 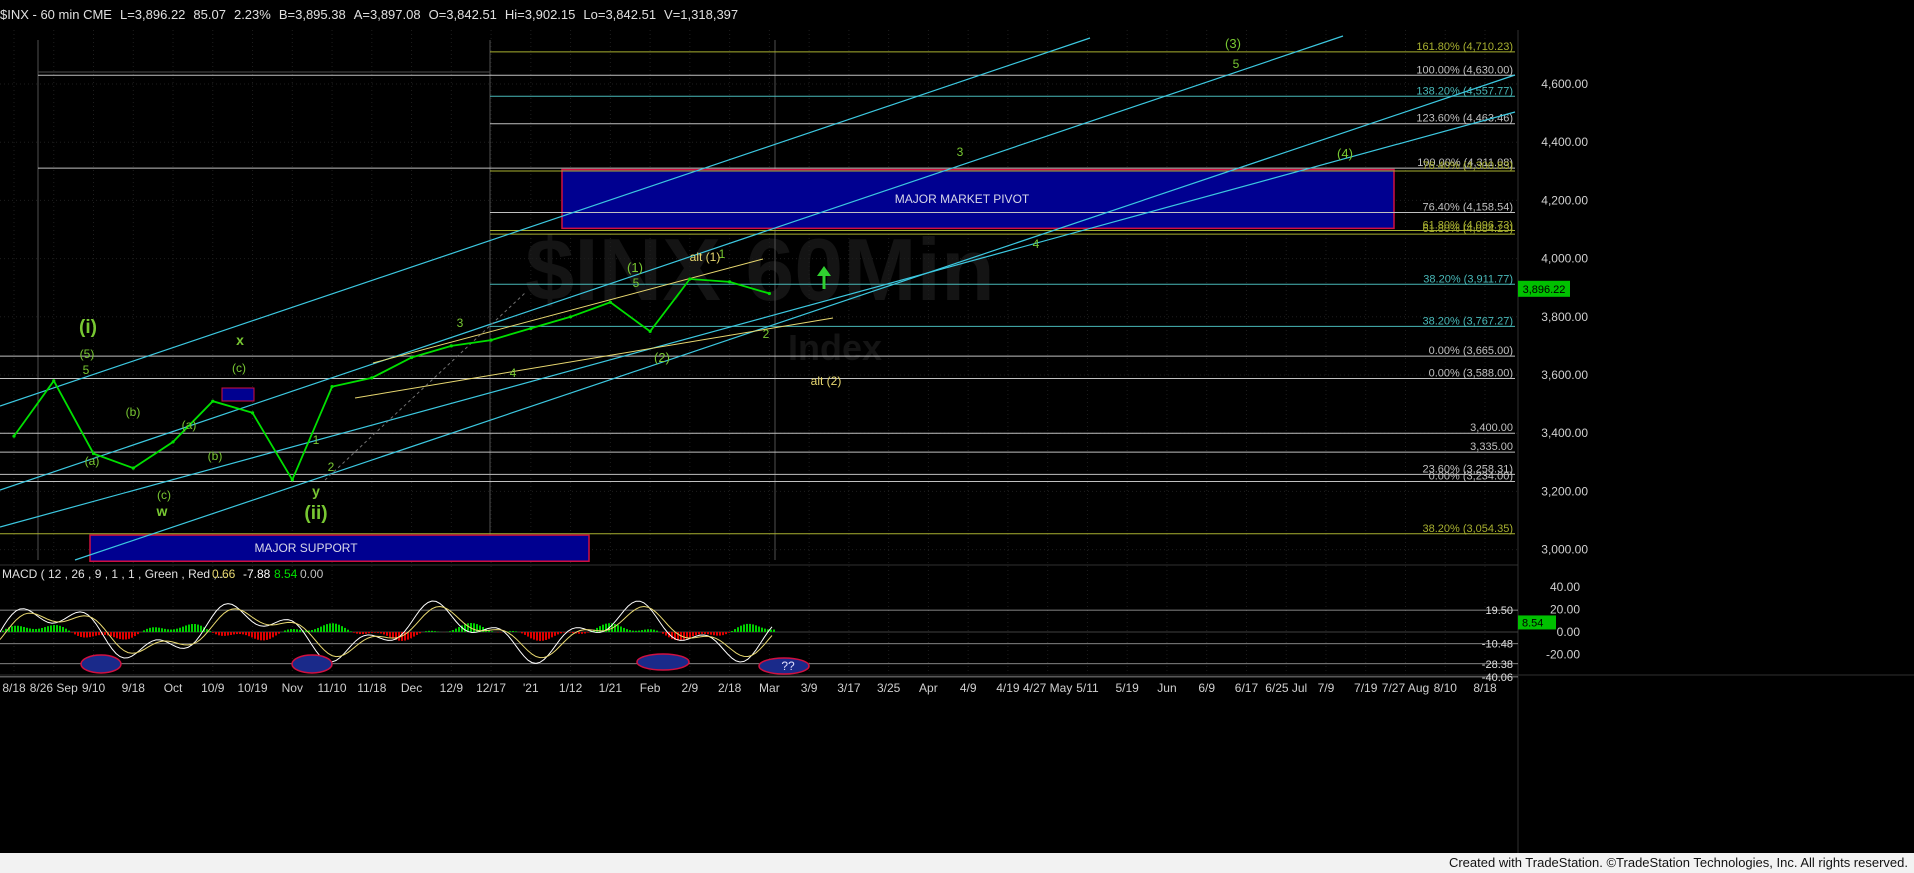 What do you see at coordinates (312, 574) in the screenshot?
I see `macd-readout-value: 0.00` at bounding box center [312, 574].